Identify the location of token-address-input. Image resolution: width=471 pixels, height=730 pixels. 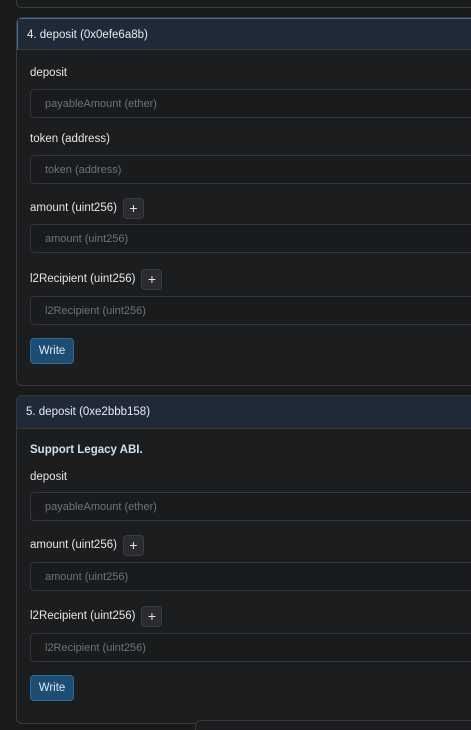
(250, 169).